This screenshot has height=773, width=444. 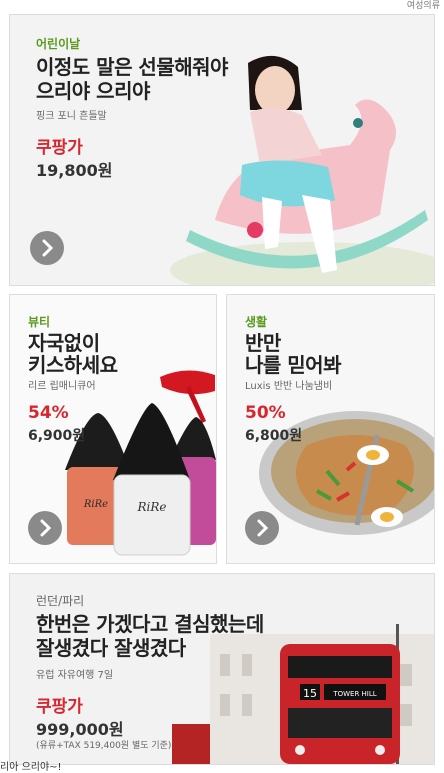 I want to click on discount-rate: 54%, so click(x=48, y=413).